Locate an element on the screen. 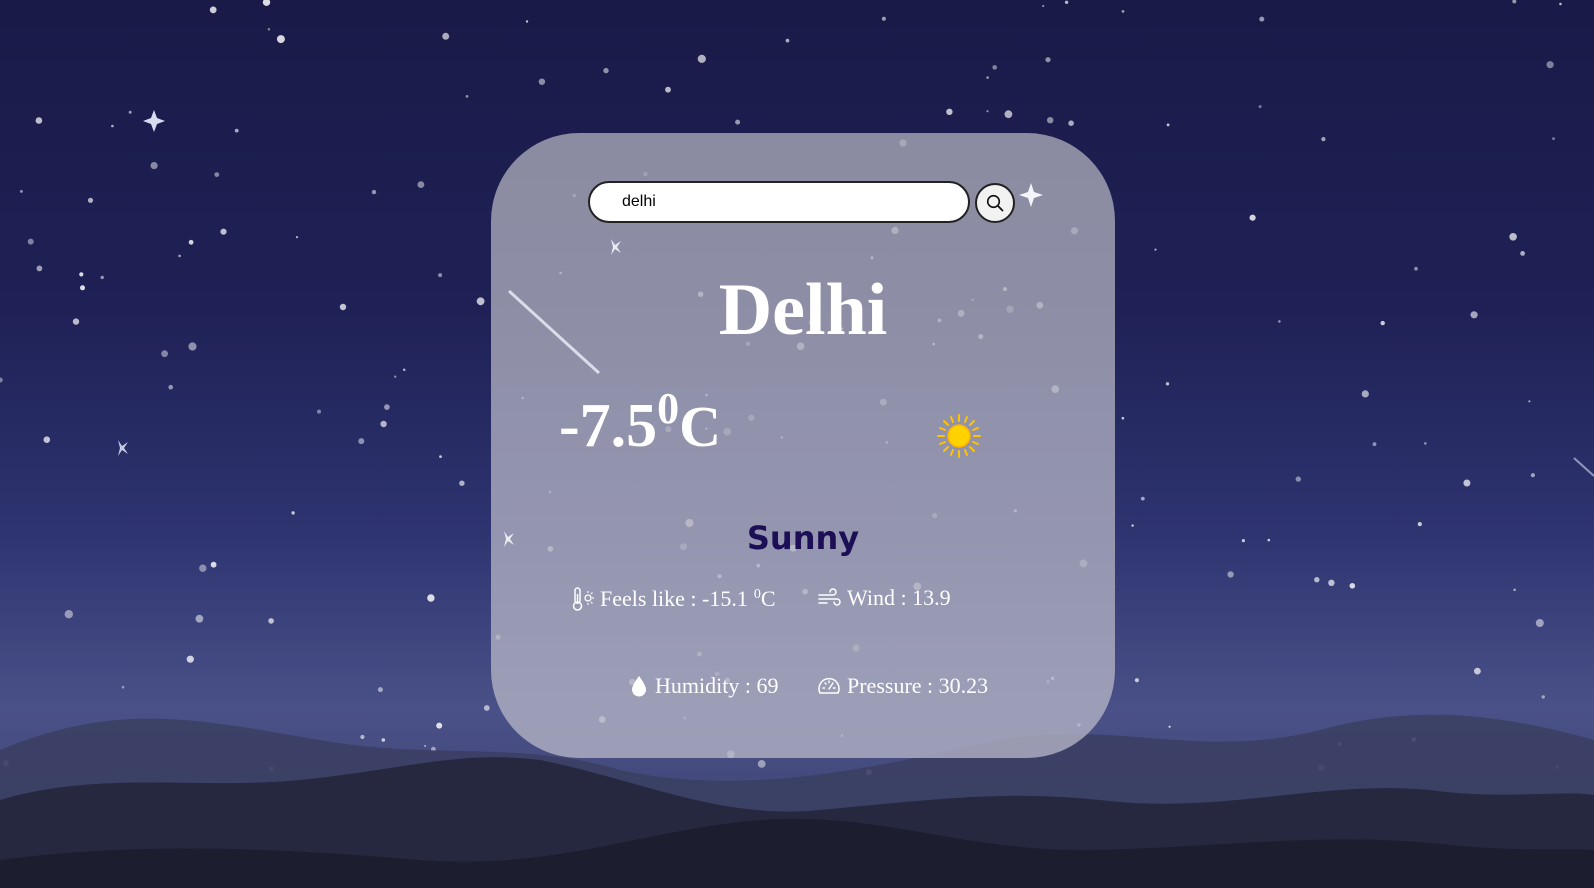 The width and height of the screenshot is (1594, 888). wind-stat: Wind : 13.9 is located at coordinates (884, 598).